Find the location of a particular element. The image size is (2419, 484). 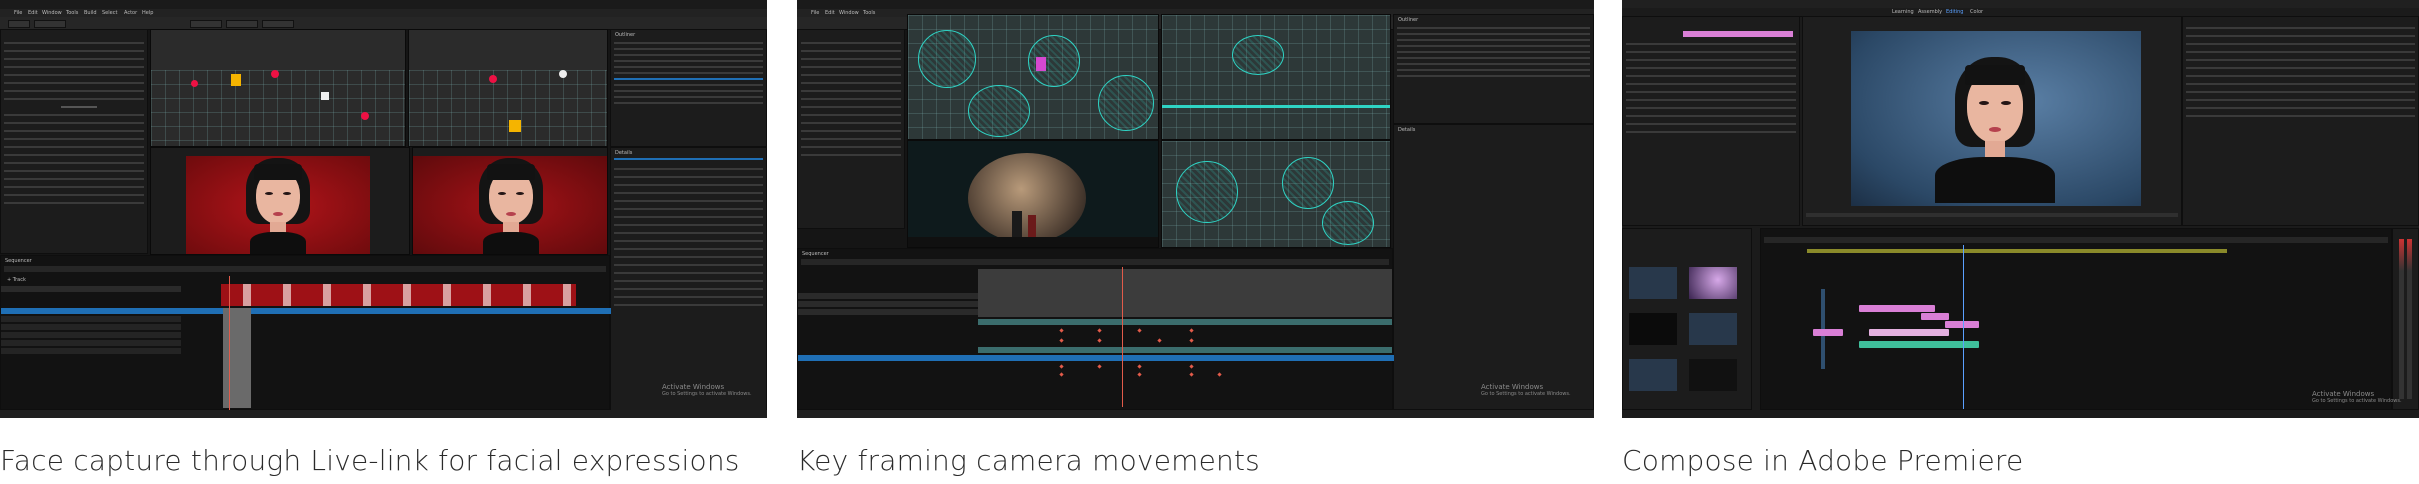

tab-learning: Learning is located at coordinates (1903, 12).